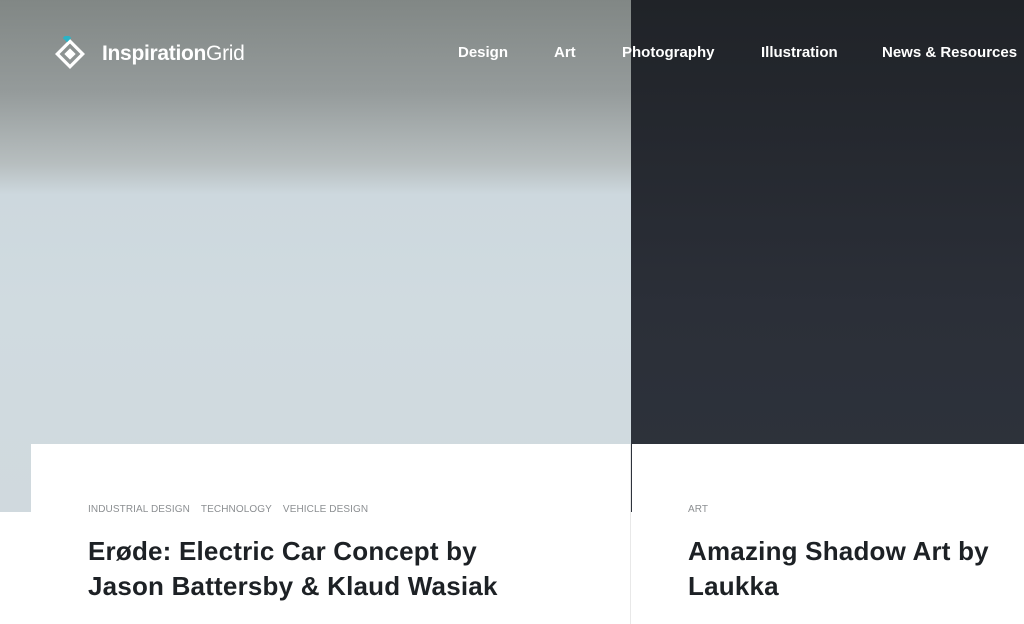 The height and width of the screenshot is (624, 1024). What do you see at coordinates (733, 586) in the screenshot?
I see `post-title-line: Laukka` at bounding box center [733, 586].